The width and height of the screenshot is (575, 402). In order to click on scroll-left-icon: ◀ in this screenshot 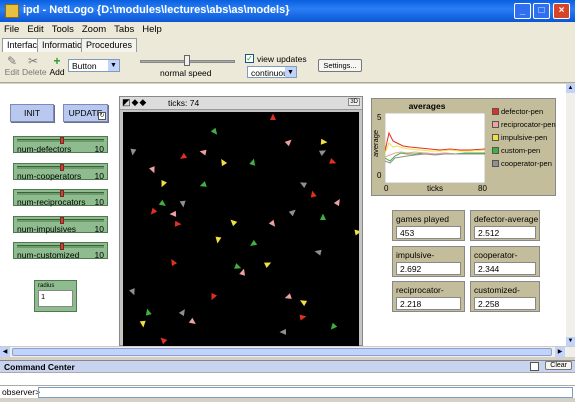, I will do `click(5, 352)`.